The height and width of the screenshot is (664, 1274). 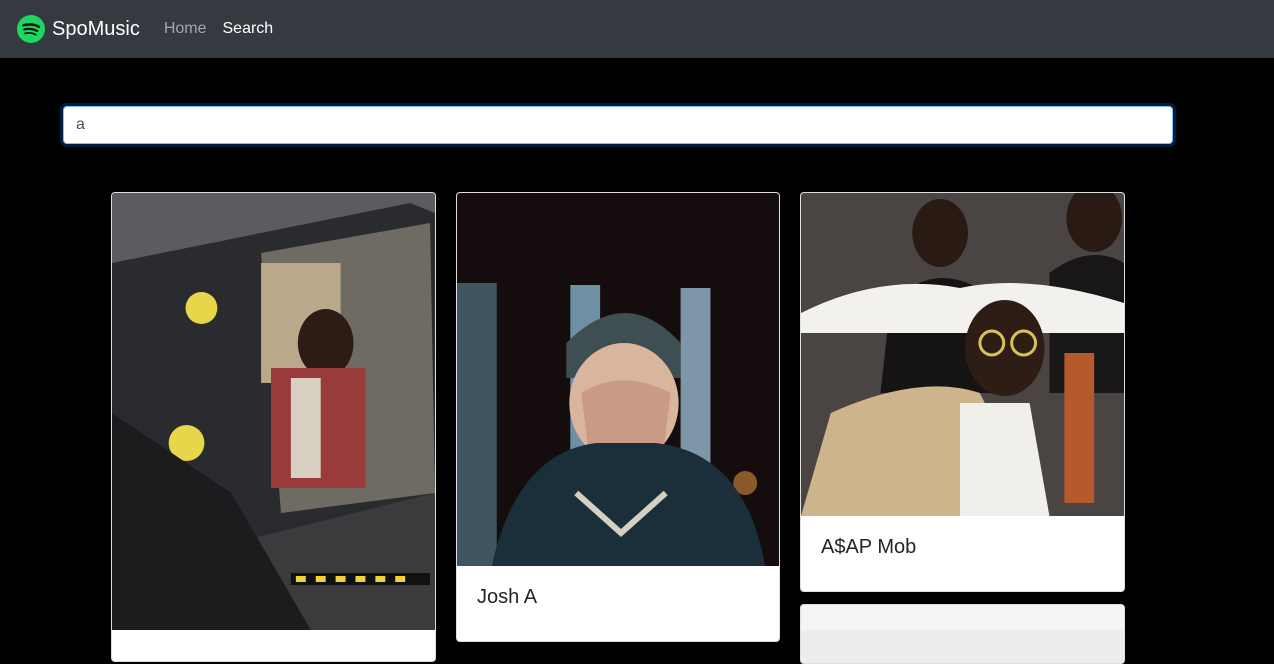 I want to click on card-body, so click(x=273, y=645).